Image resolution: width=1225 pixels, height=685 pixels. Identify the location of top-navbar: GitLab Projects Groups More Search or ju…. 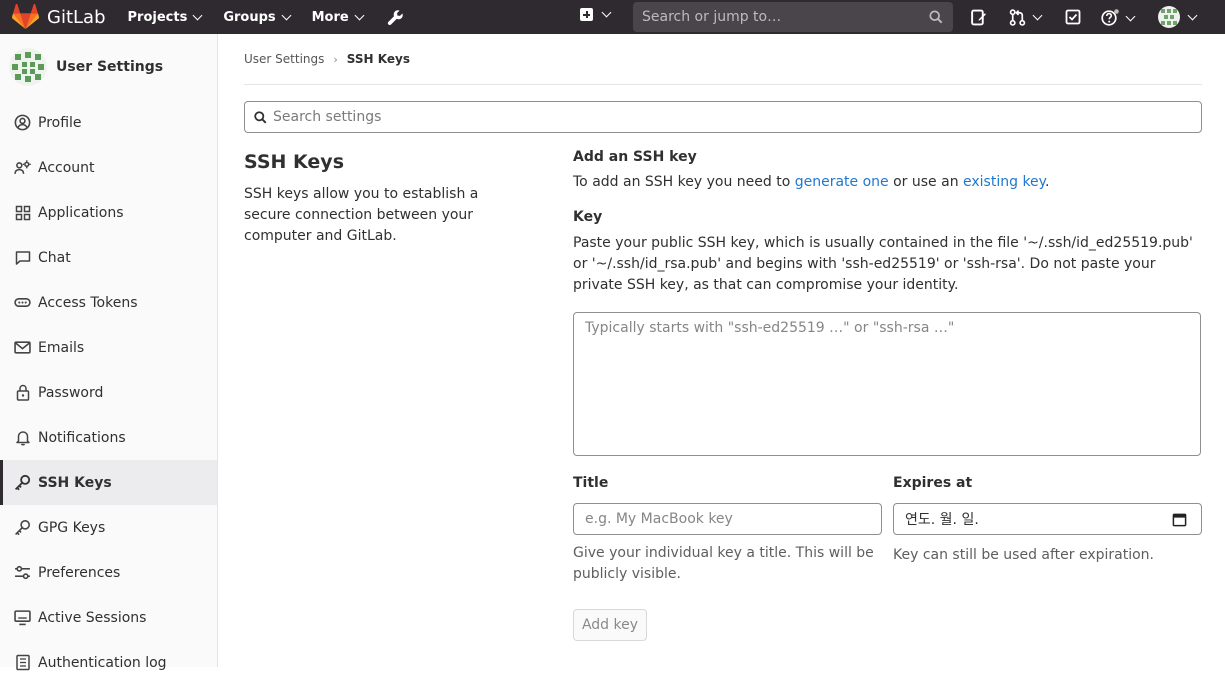
(612, 17).